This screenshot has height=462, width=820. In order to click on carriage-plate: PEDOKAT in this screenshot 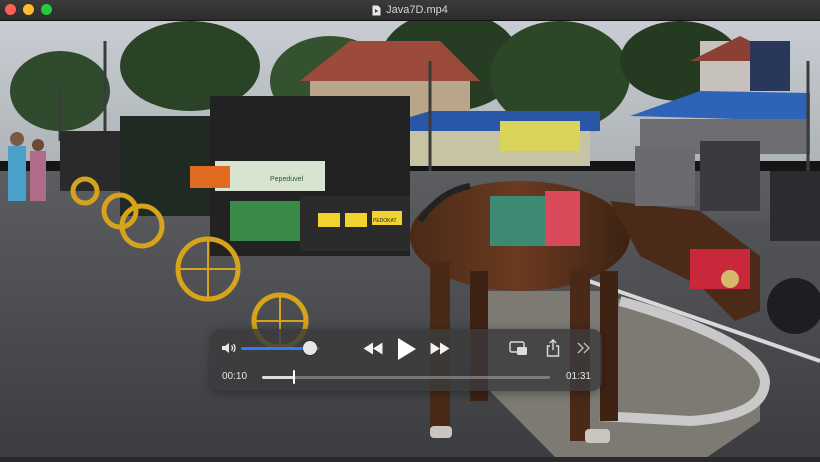, I will do `click(385, 221)`.